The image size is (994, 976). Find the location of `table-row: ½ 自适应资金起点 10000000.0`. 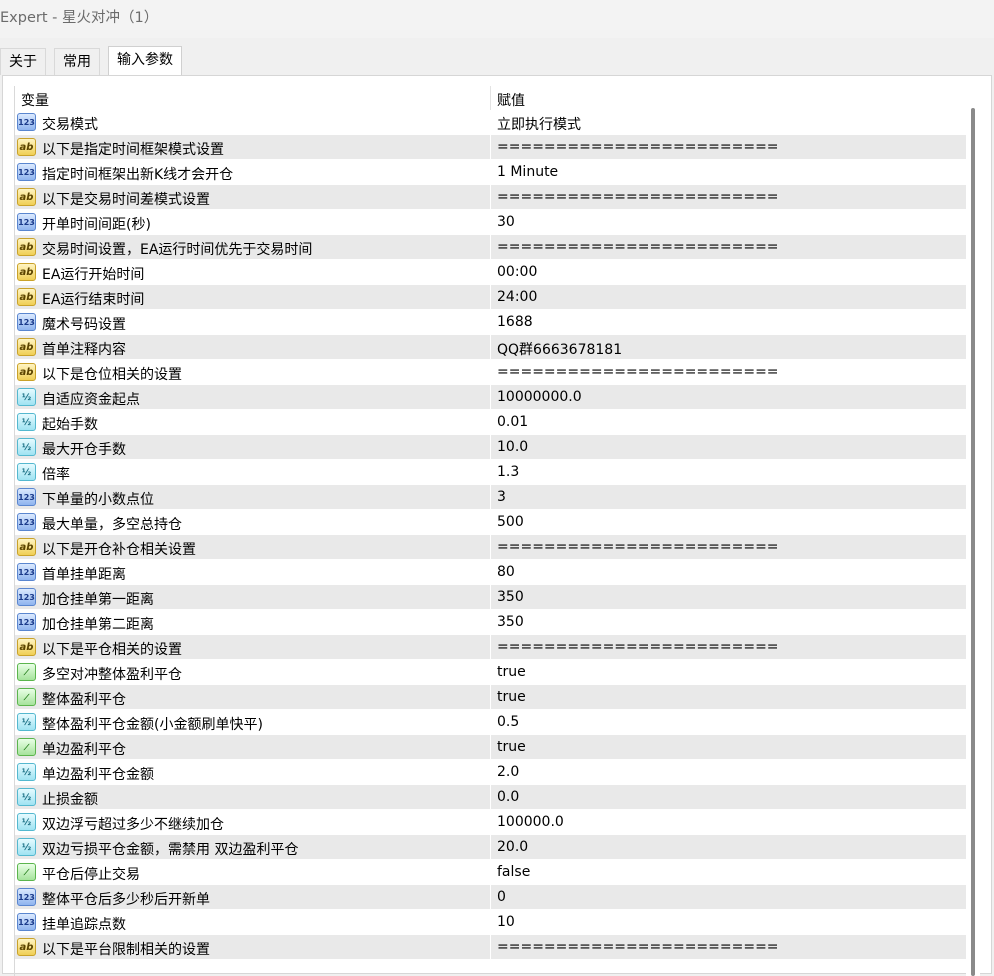

table-row: ½ 自适应资金起点 10000000.0 is located at coordinates (491, 397).